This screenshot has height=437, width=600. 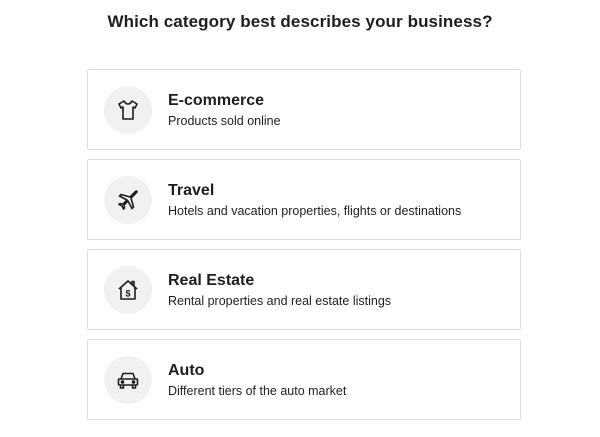 I want to click on option-auto: Auto Different tiers of the auto market, so click(x=304, y=379).